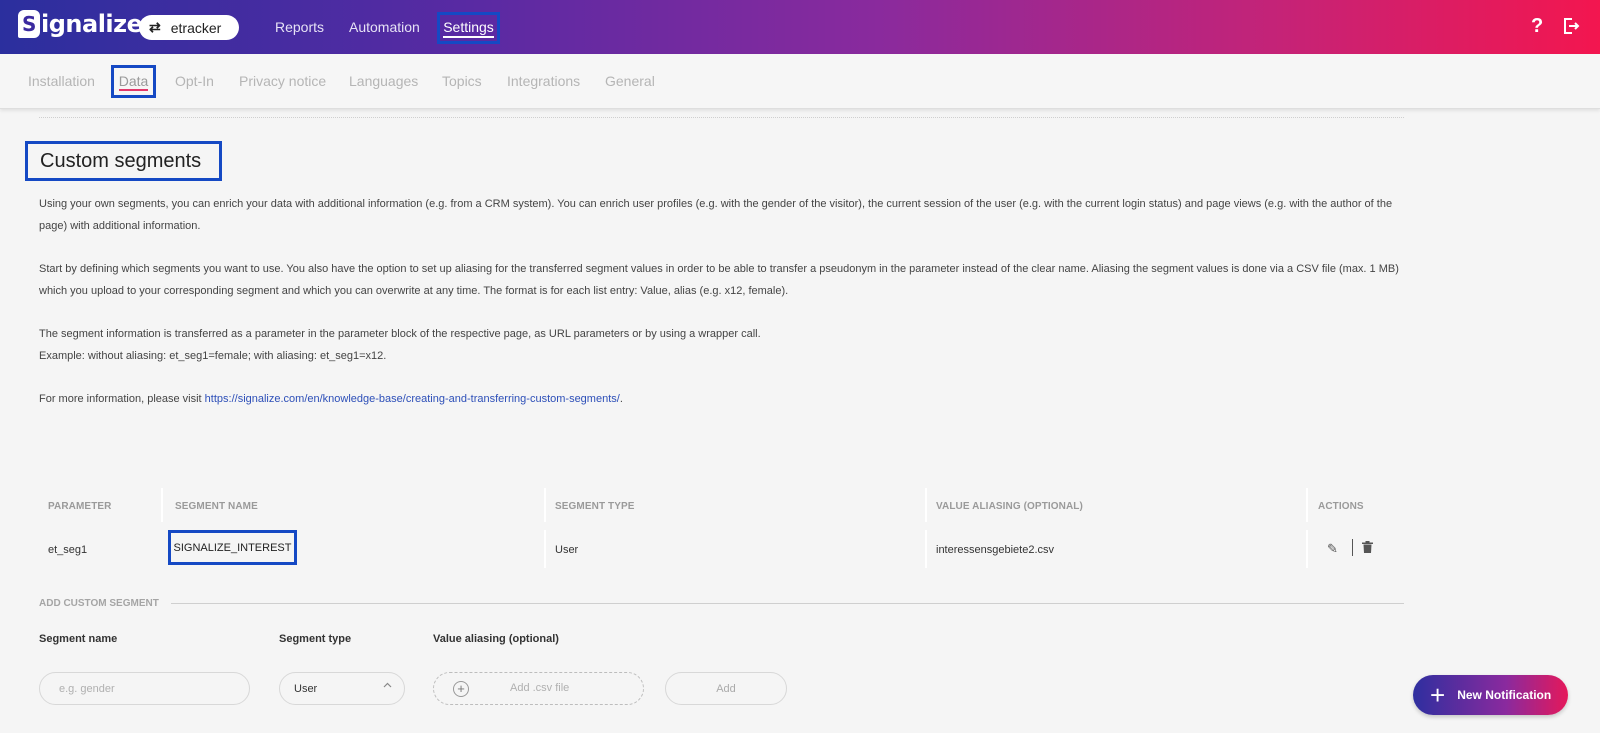  What do you see at coordinates (282, 81) in the screenshot?
I see `tab-privacy-notice: Privacy notice` at bounding box center [282, 81].